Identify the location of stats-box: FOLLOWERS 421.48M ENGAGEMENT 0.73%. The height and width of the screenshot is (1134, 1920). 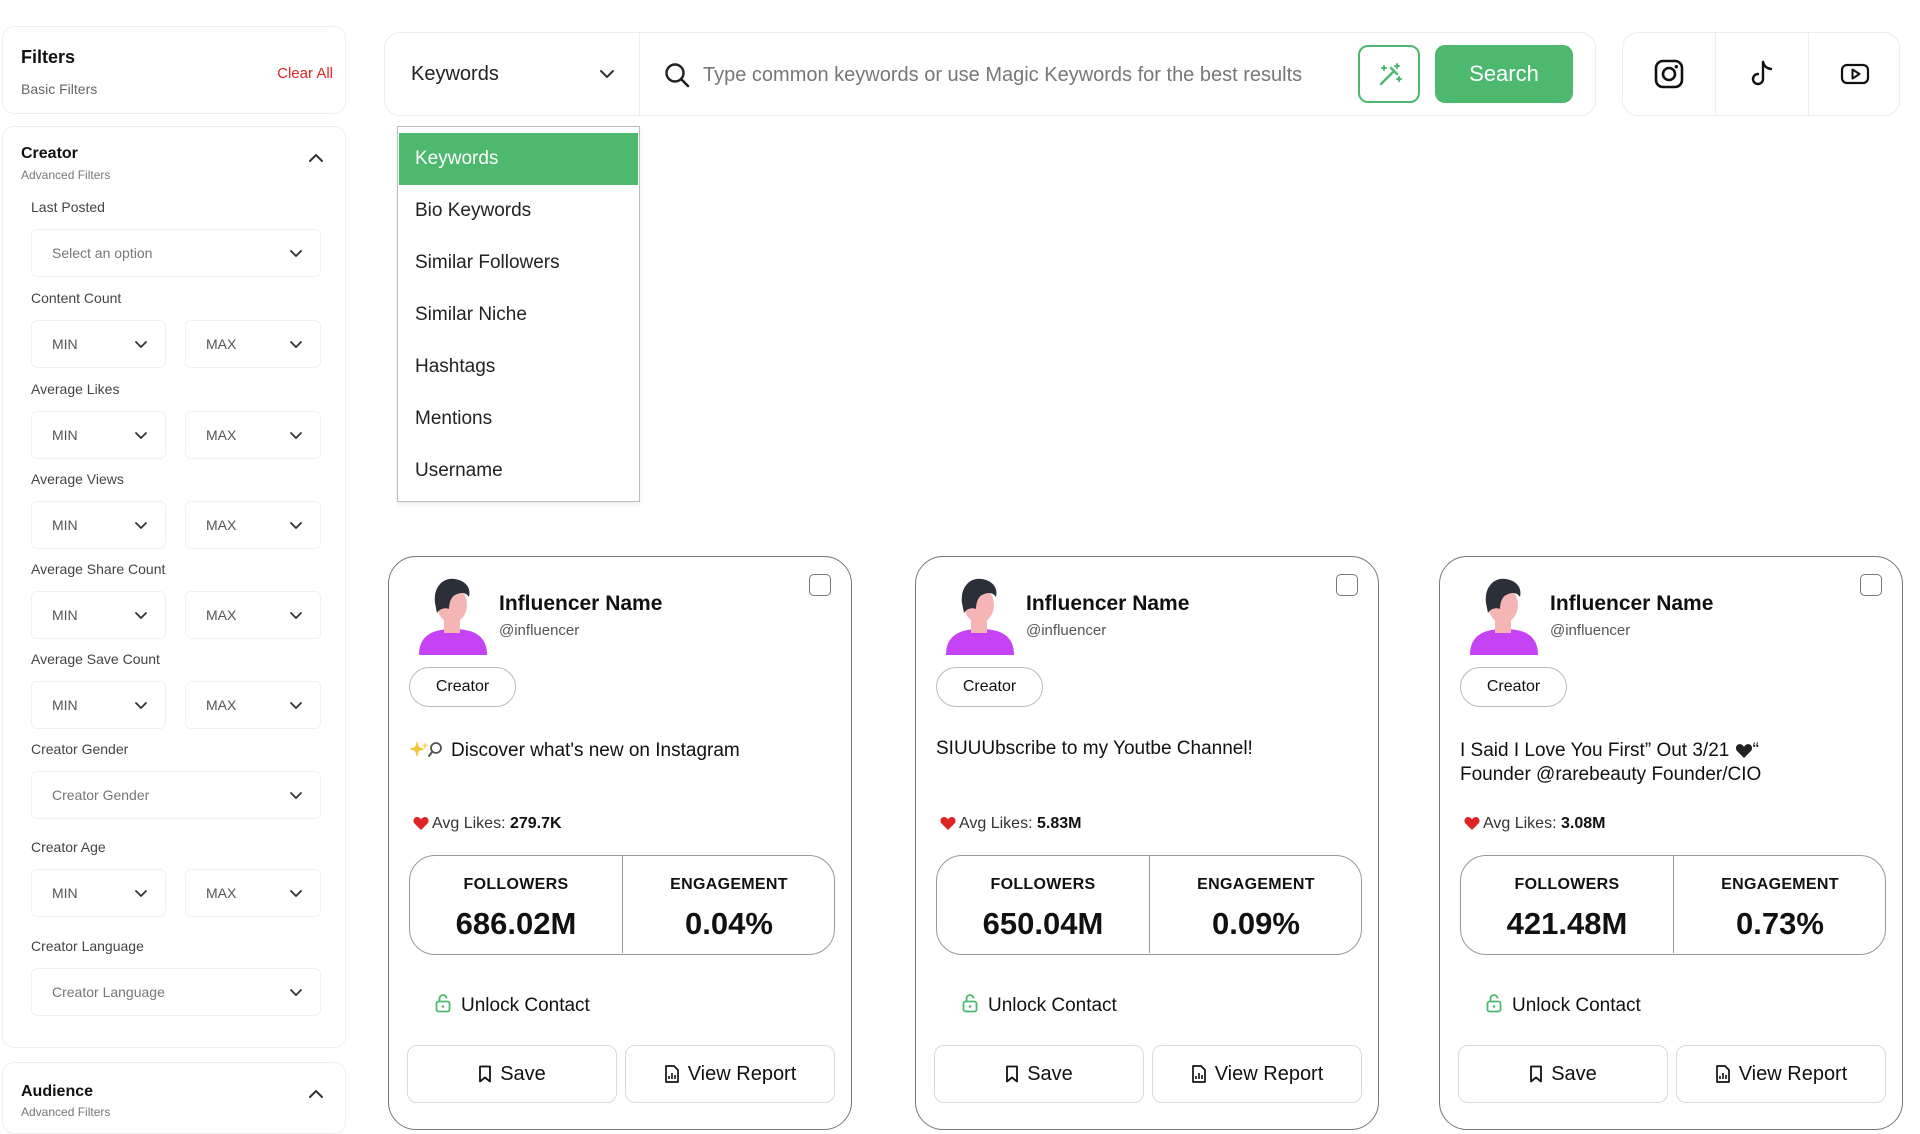
(1673, 905).